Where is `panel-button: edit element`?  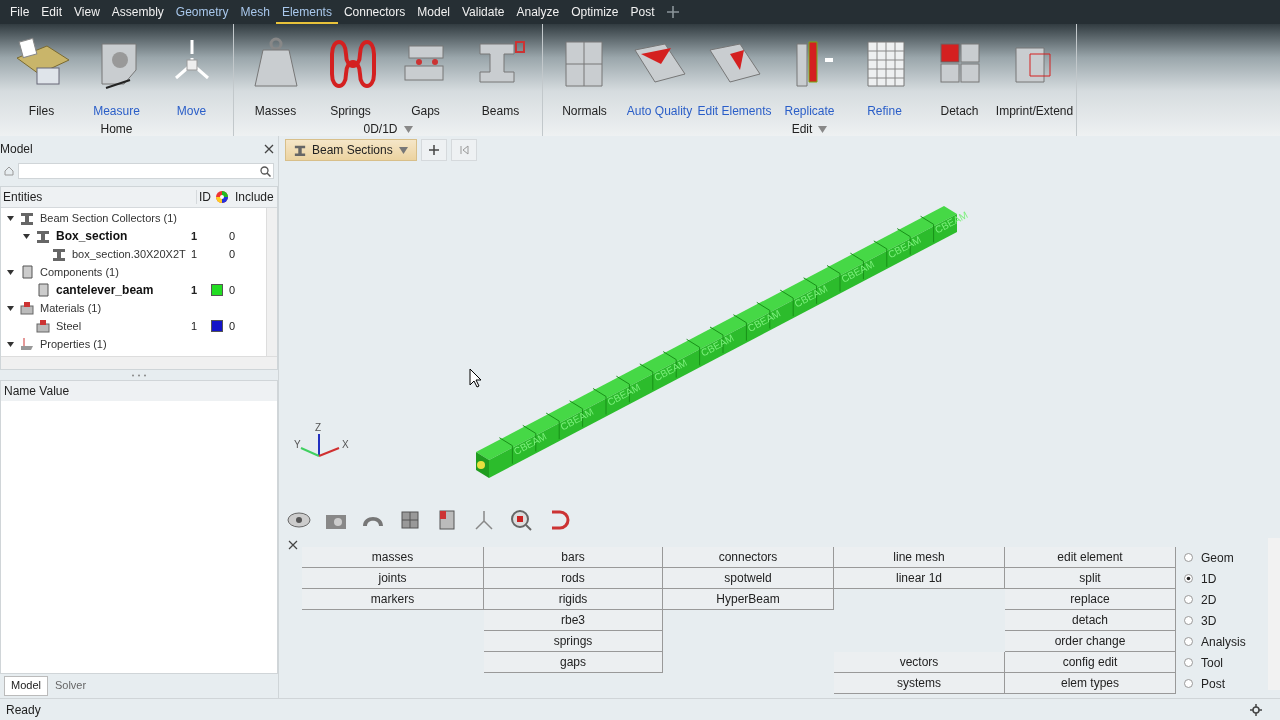
panel-button: edit element is located at coordinates (1090, 557).